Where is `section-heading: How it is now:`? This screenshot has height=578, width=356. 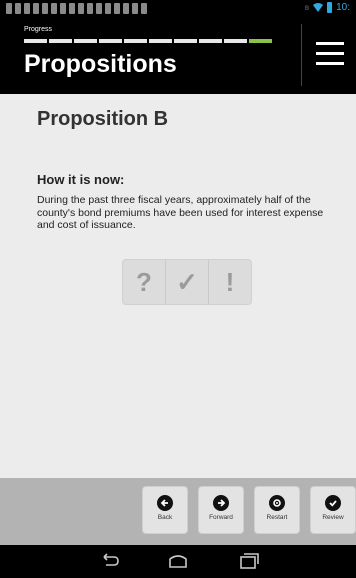 section-heading: How it is now: is located at coordinates (81, 179).